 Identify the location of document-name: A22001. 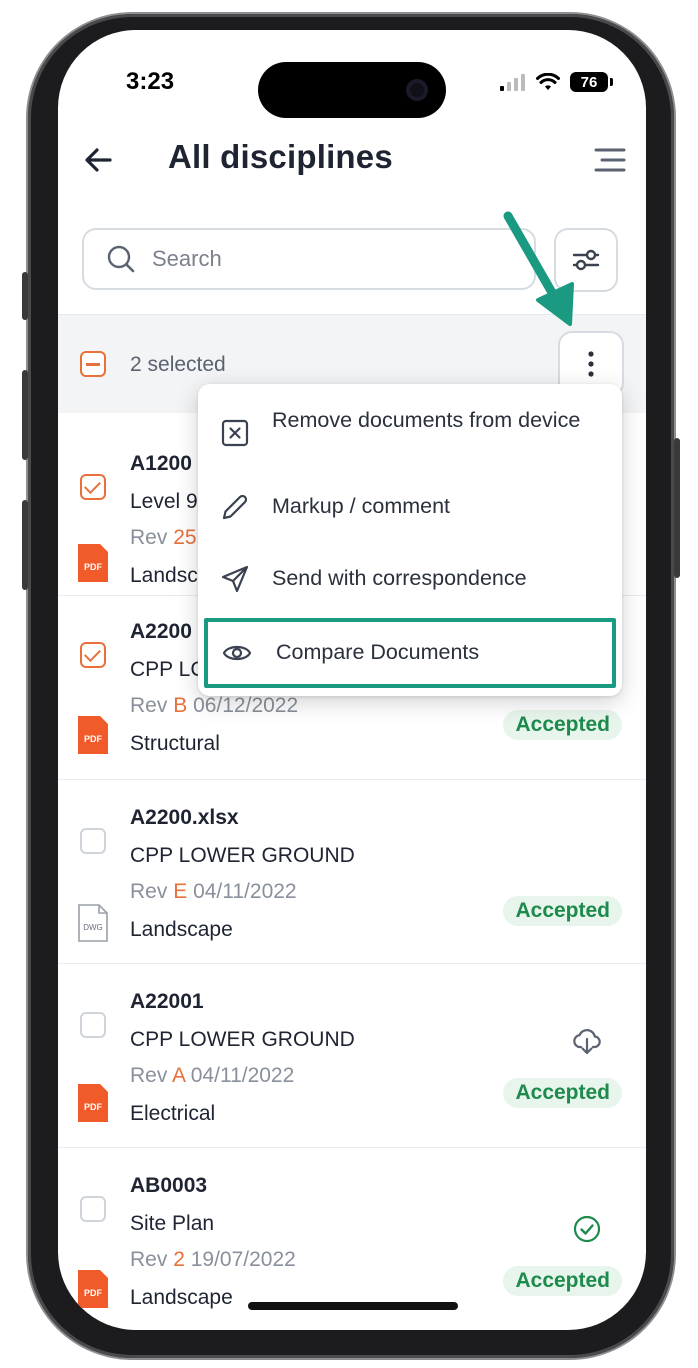
(167, 1001).